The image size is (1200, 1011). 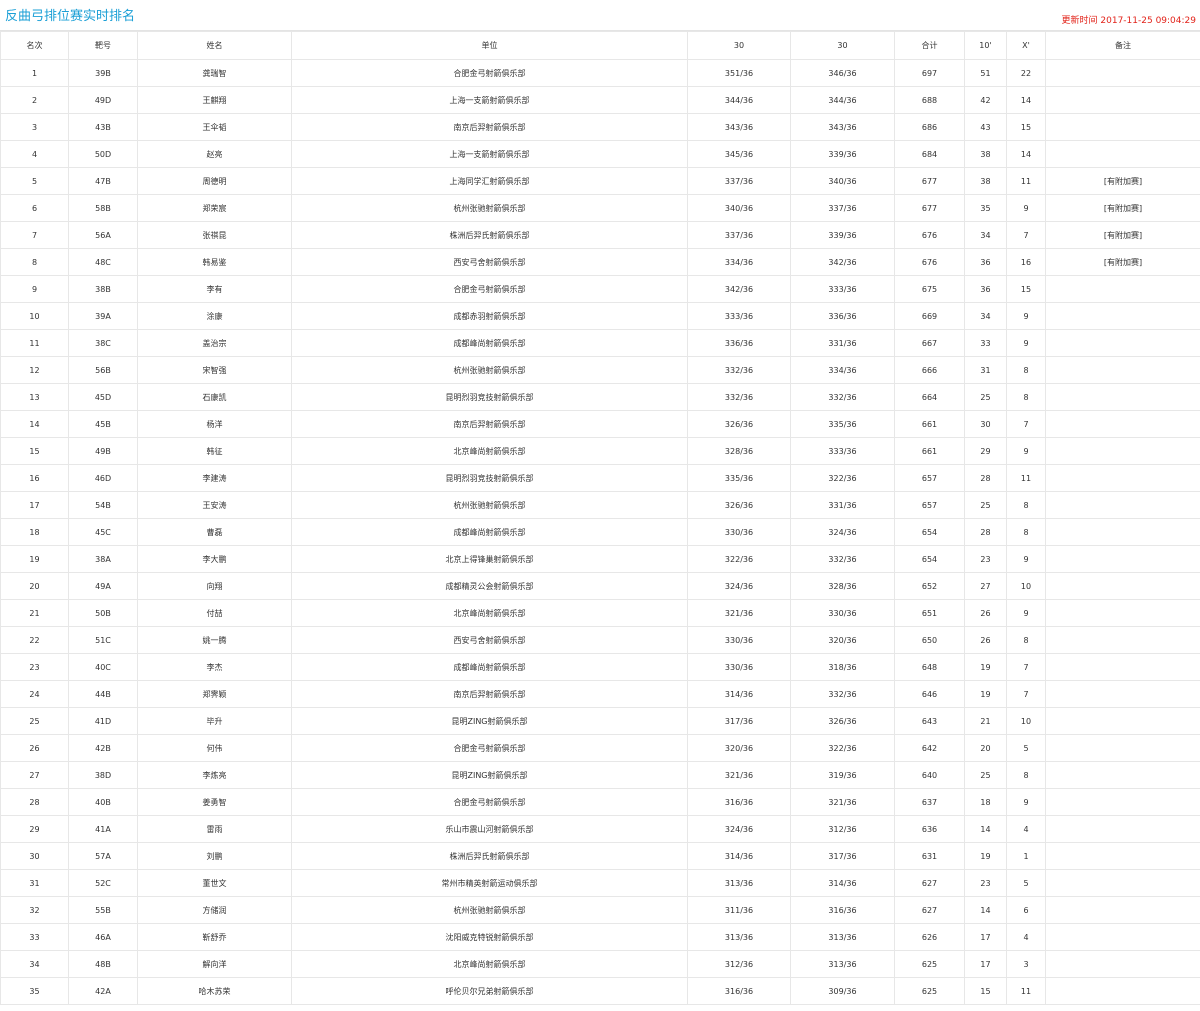 I want to click on cell-tens: 29, so click(x=985, y=451).